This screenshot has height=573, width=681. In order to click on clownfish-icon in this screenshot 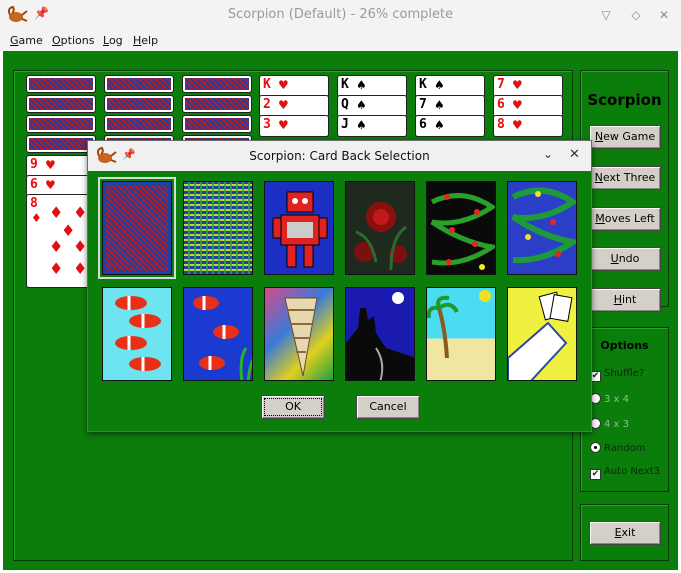, I will do `click(138, 333)`.